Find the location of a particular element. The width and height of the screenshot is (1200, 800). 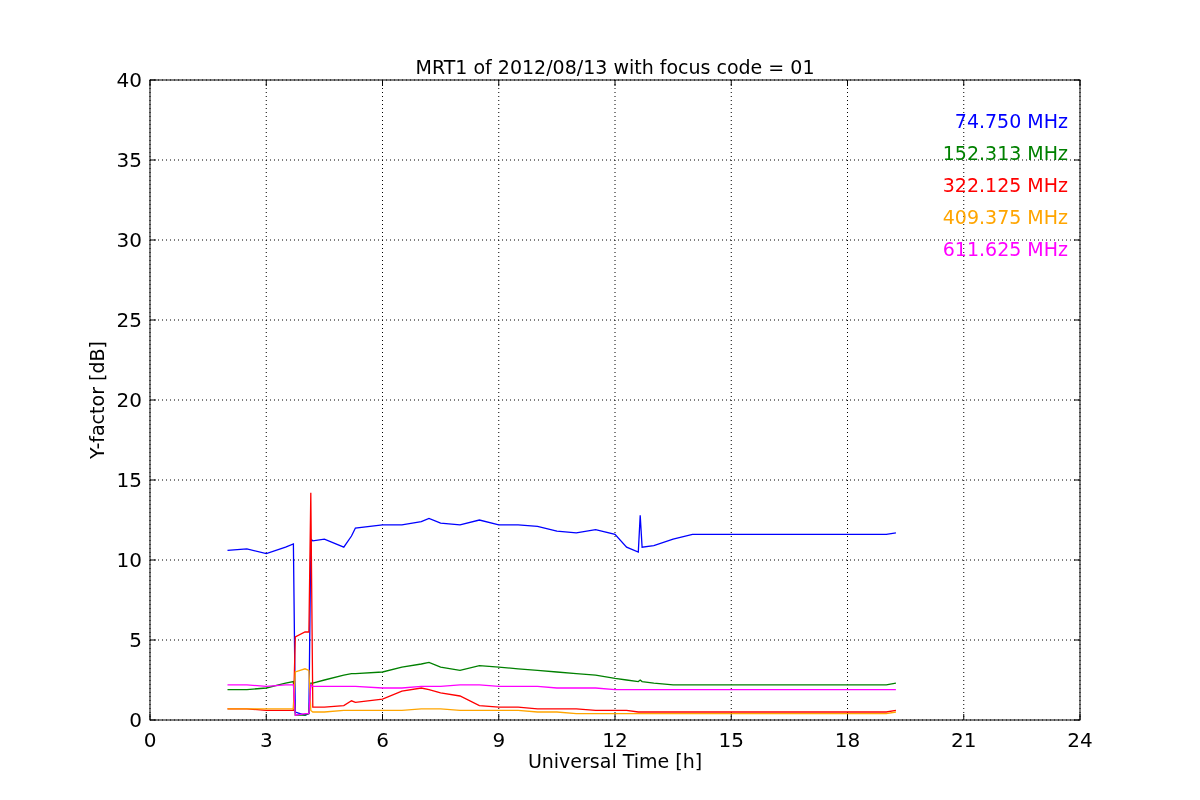

y-axis-label: Y-factor [dB] is located at coordinates (97, 400).